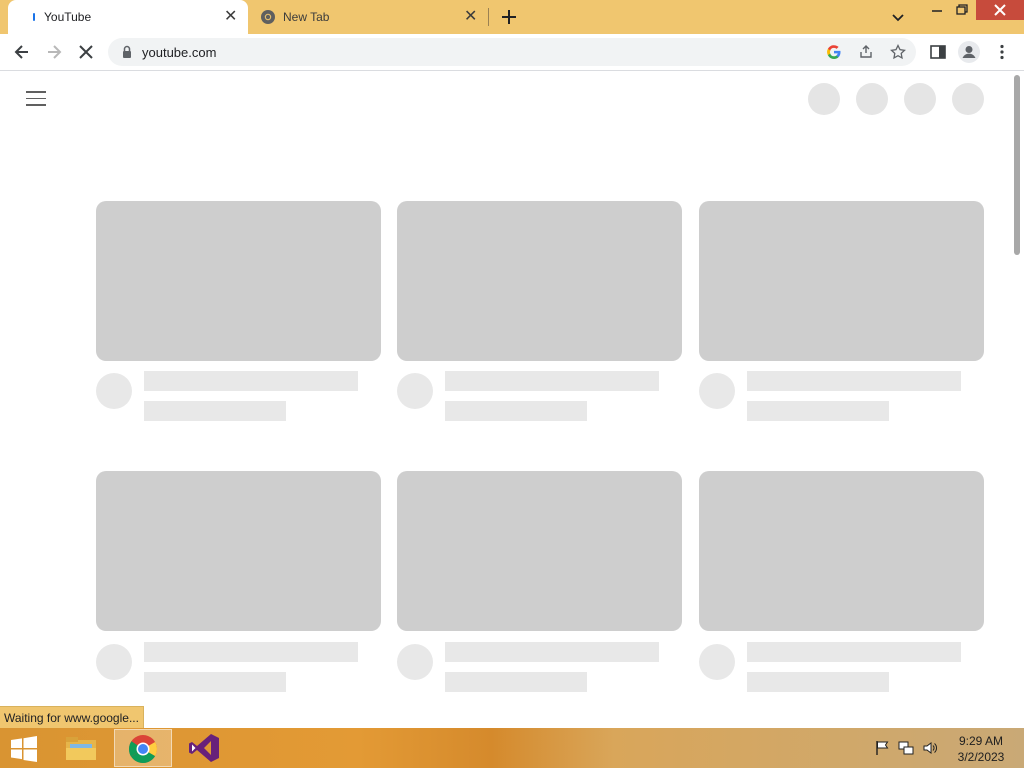 The width and height of the screenshot is (1024, 768). Describe the element at coordinates (306, 17) in the screenshot. I see `tab-title: New Tab` at that location.